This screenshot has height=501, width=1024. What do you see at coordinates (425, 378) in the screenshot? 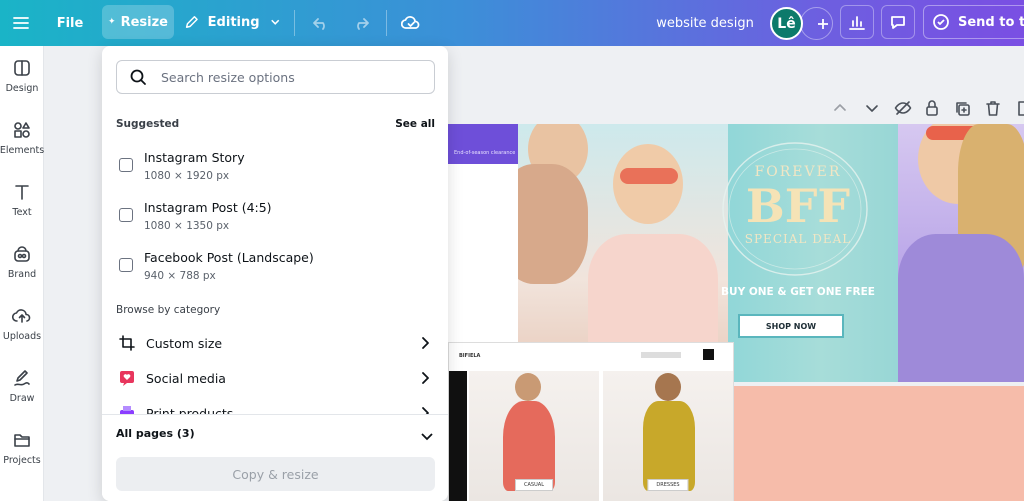
I see `chevron-right-icon` at bounding box center [425, 378].